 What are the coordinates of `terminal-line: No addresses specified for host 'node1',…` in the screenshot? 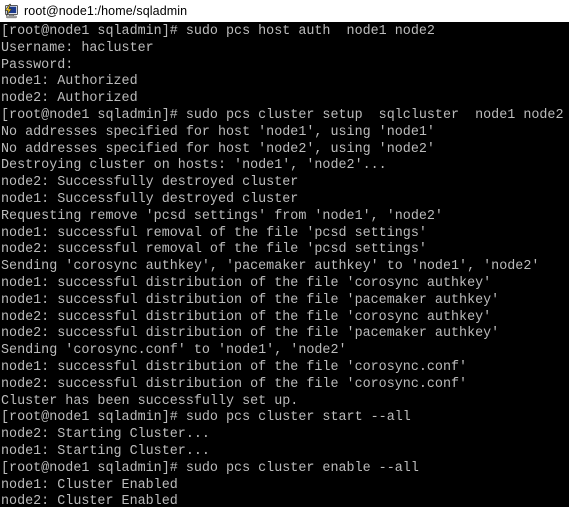 It's located at (218, 132).